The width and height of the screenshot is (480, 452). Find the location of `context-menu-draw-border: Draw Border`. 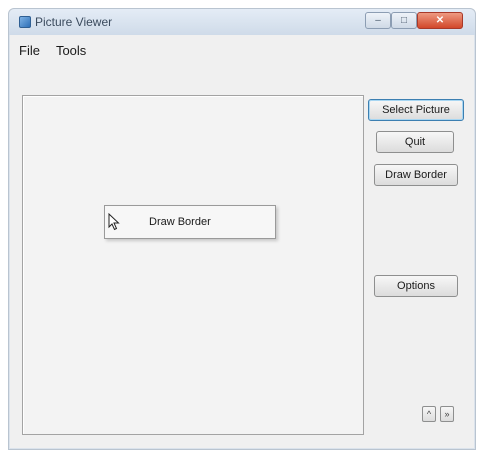

context-menu-draw-border: Draw Border is located at coordinates (180, 222).